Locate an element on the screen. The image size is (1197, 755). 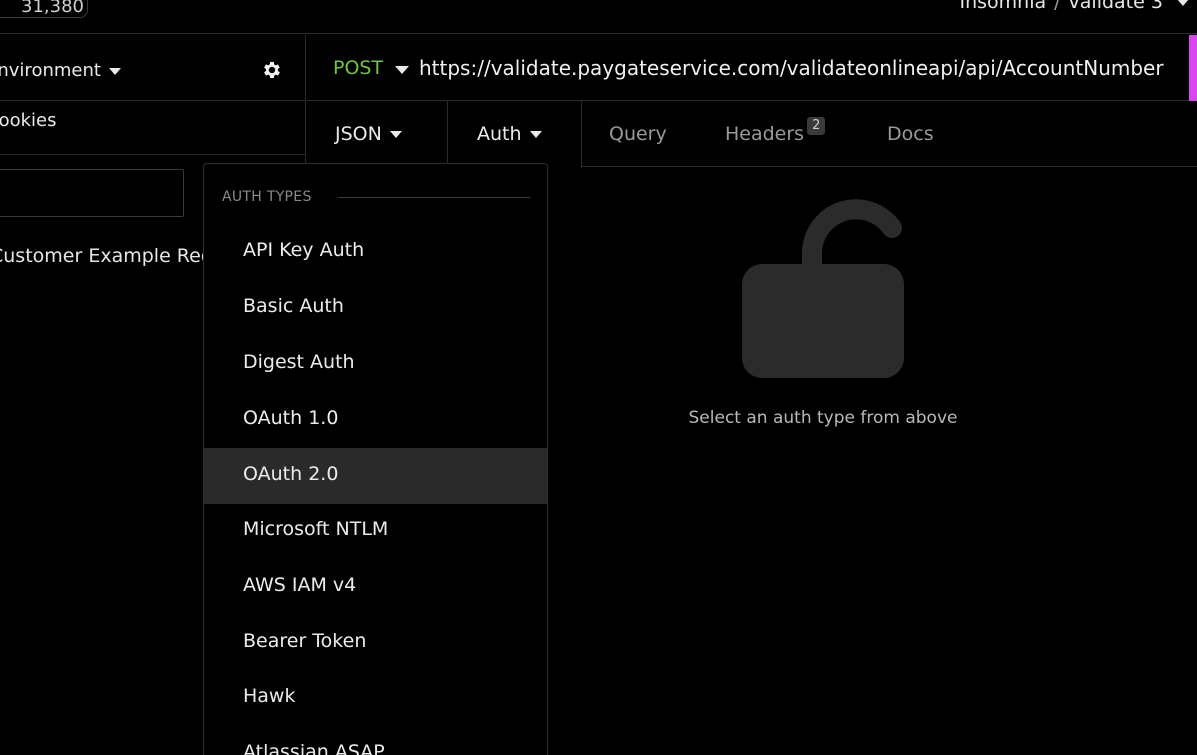
menu-item-oauth-1: OAuth 1.0 is located at coordinates (375, 420).